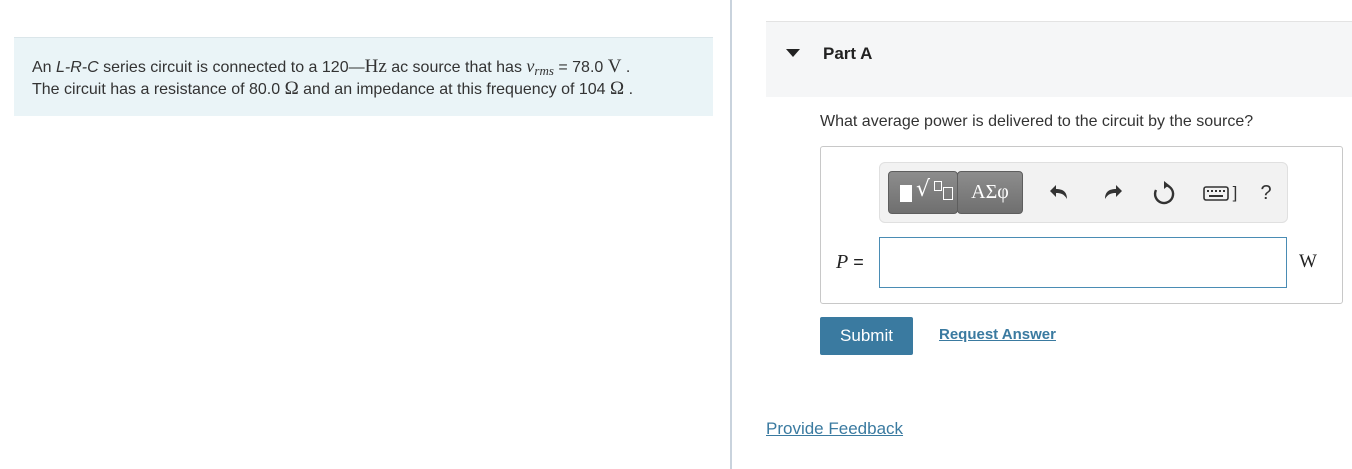 The width and height of the screenshot is (1352, 469). What do you see at coordinates (456, 67) in the screenshot?
I see `problem-text: ac source that has` at bounding box center [456, 67].